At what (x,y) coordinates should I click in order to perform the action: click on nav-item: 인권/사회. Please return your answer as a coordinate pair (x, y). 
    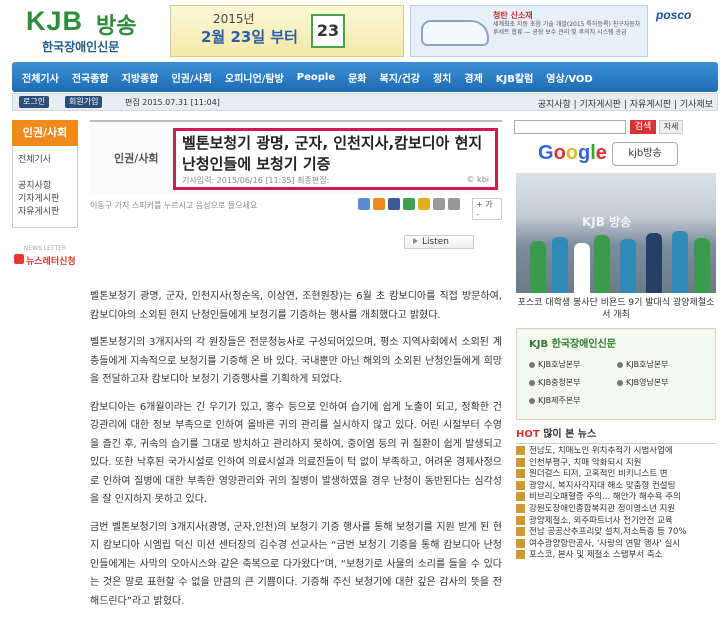
    Looking at the image, I should click on (191, 77).